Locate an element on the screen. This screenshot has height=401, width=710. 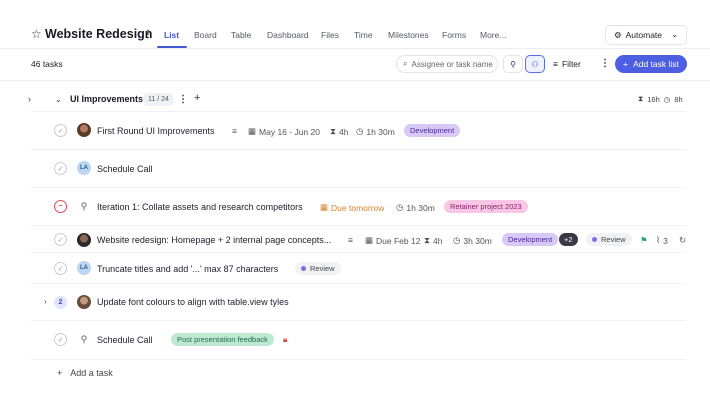
project-menu-icon: ⋮ is located at coordinates (148, 34).